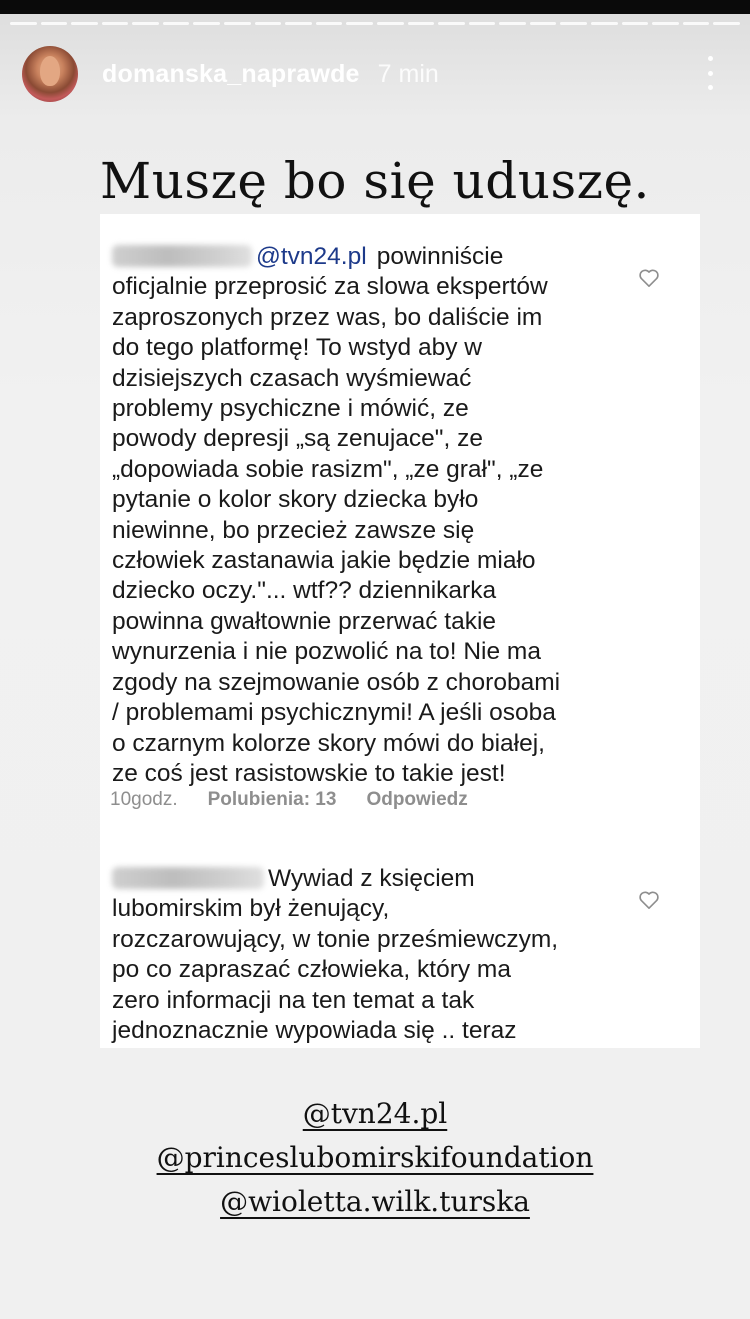 This screenshot has width=750, height=1319. I want to click on comment-line: niewinne, bo przecież zawsze się, so click(293, 530).